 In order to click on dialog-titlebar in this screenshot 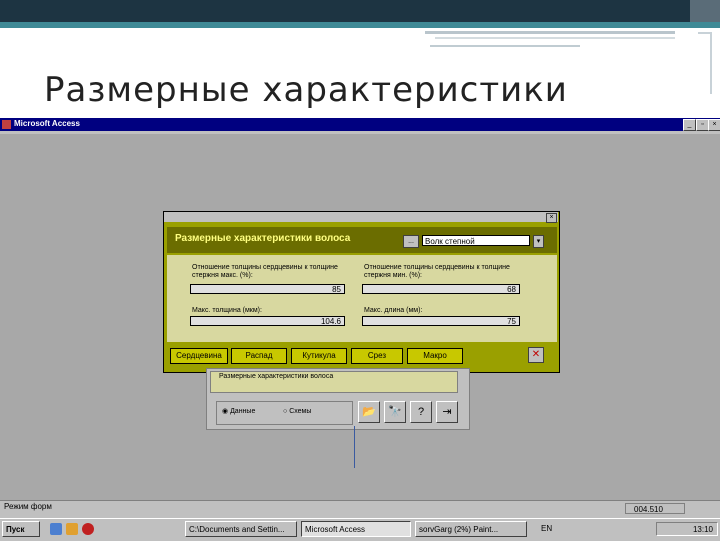, I will do `click(361, 217)`.